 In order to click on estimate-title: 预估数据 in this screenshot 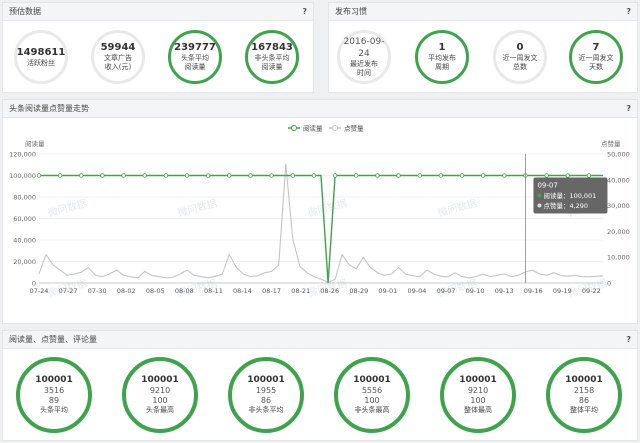, I will do `click(25, 11)`.